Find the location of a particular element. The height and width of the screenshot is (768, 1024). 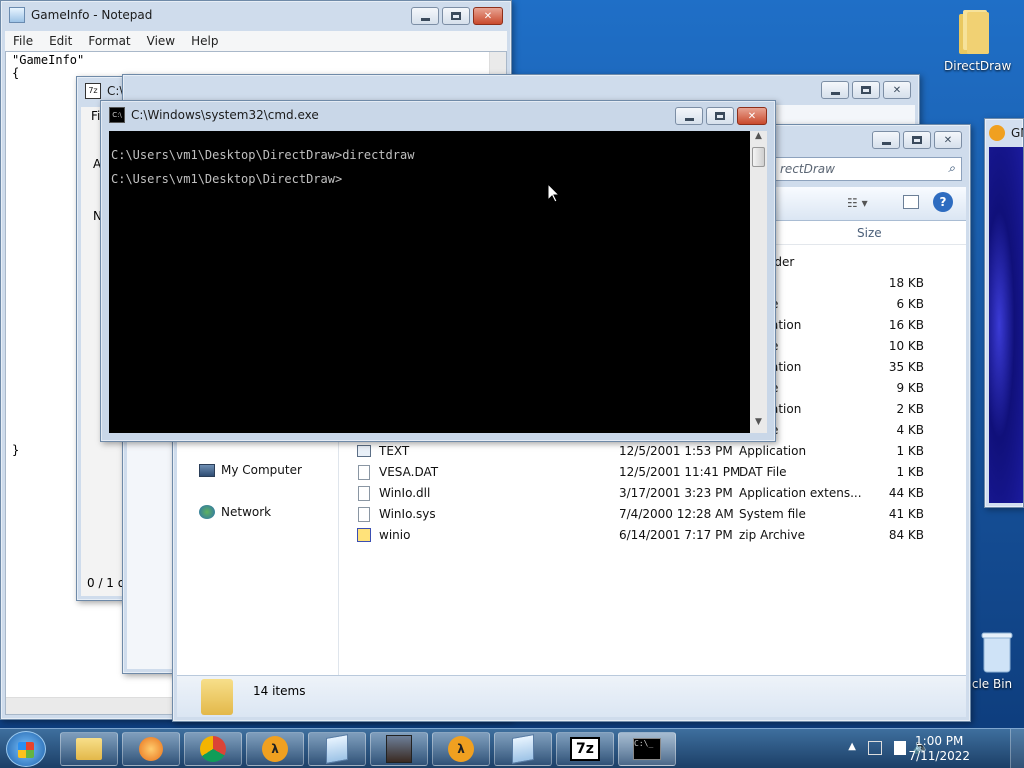

nav-item-label: My Computer is located at coordinates (261, 470).